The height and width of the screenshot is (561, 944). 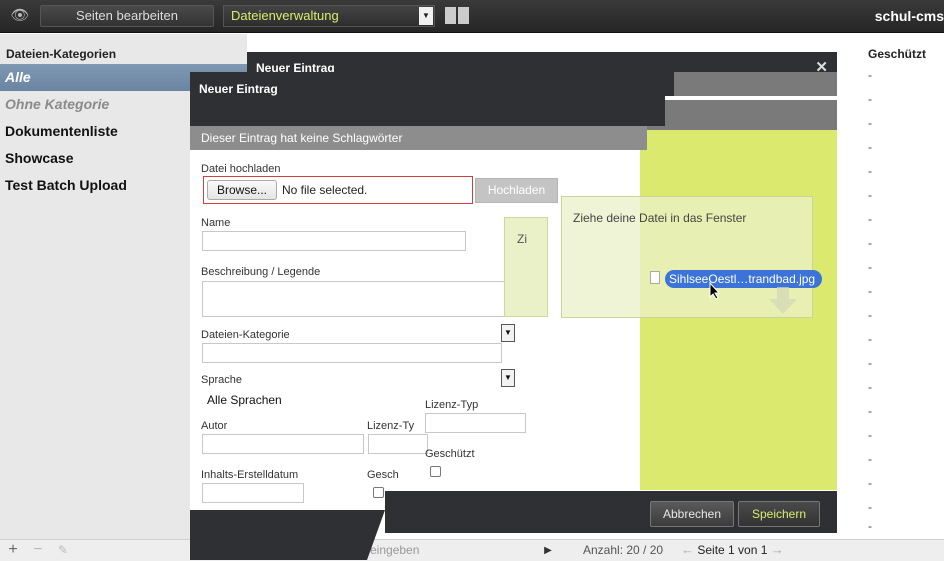 What do you see at coordinates (316, 400) in the screenshot?
I see `language-select: Alle Sprachen` at bounding box center [316, 400].